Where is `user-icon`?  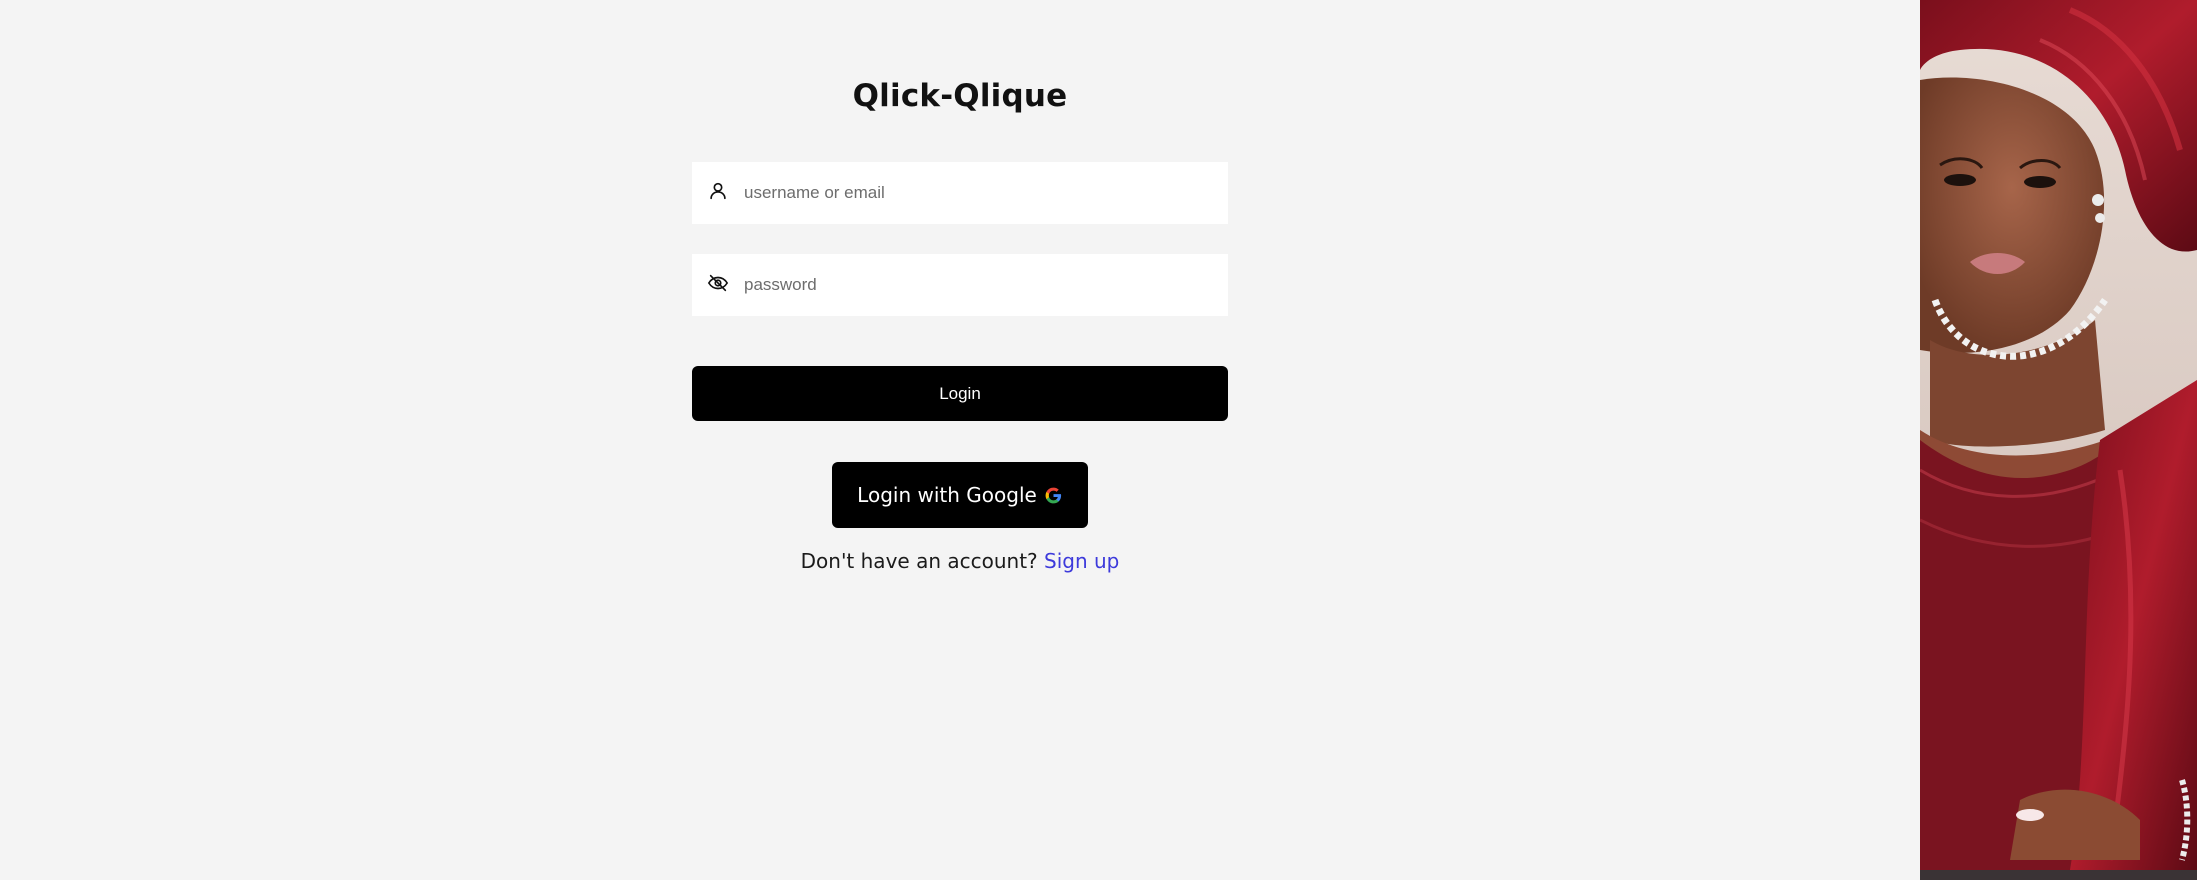
user-icon is located at coordinates (718, 191).